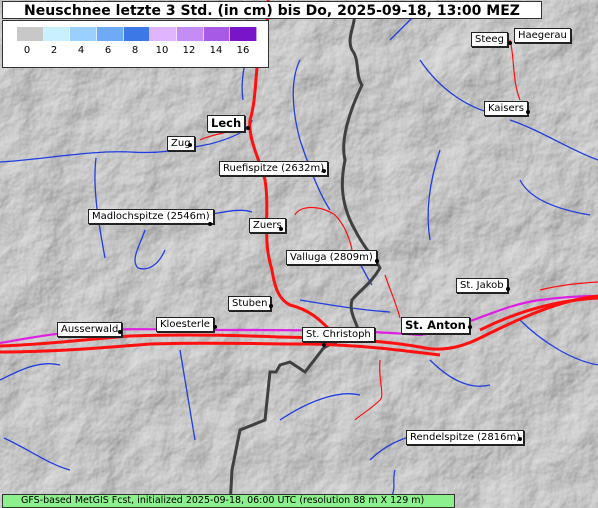 The width and height of the screenshot is (598, 508). I want to click on legend-color-bar, so click(137, 34).